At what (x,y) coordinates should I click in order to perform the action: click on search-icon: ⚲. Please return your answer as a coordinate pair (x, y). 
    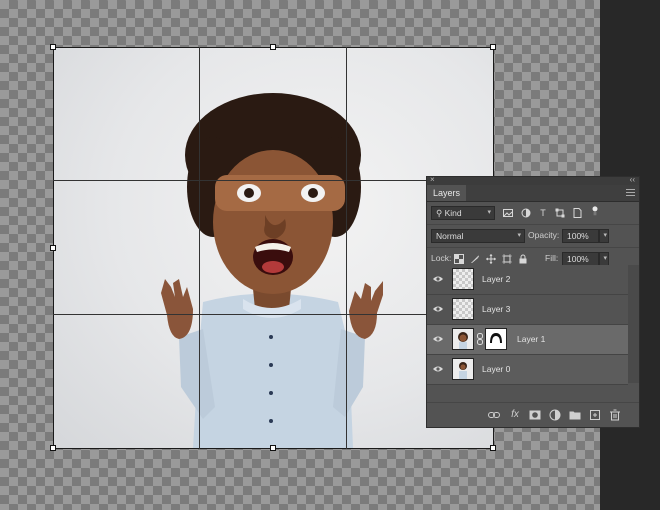
    Looking at the image, I should click on (439, 213).